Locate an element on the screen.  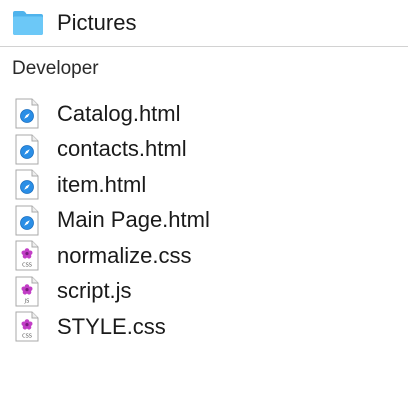
folder-icon is located at coordinates (28, 23).